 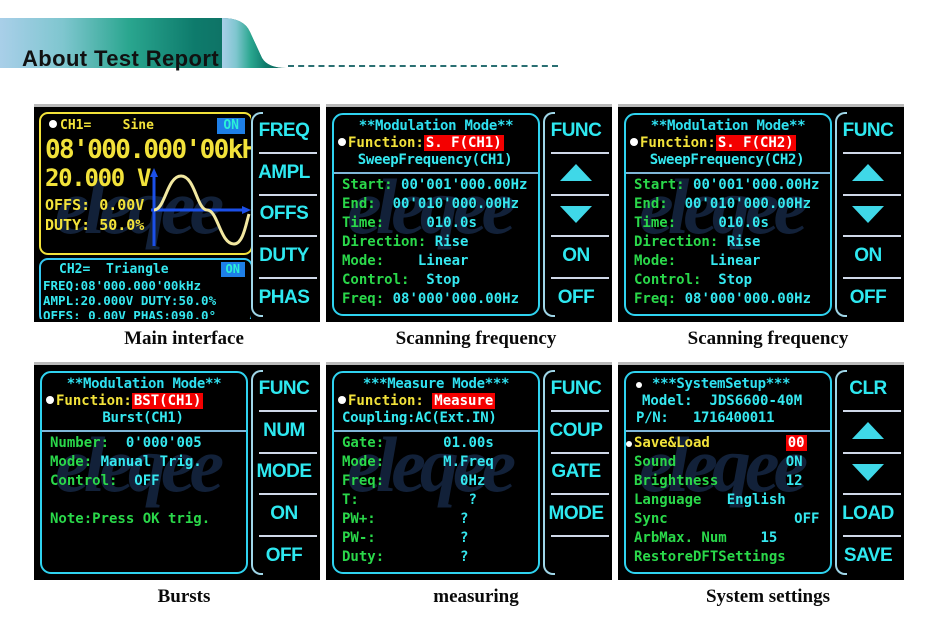 What do you see at coordinates (735, 261) in the screenshot?
I see `row-value: Linear` at bounding box center [735, 261].